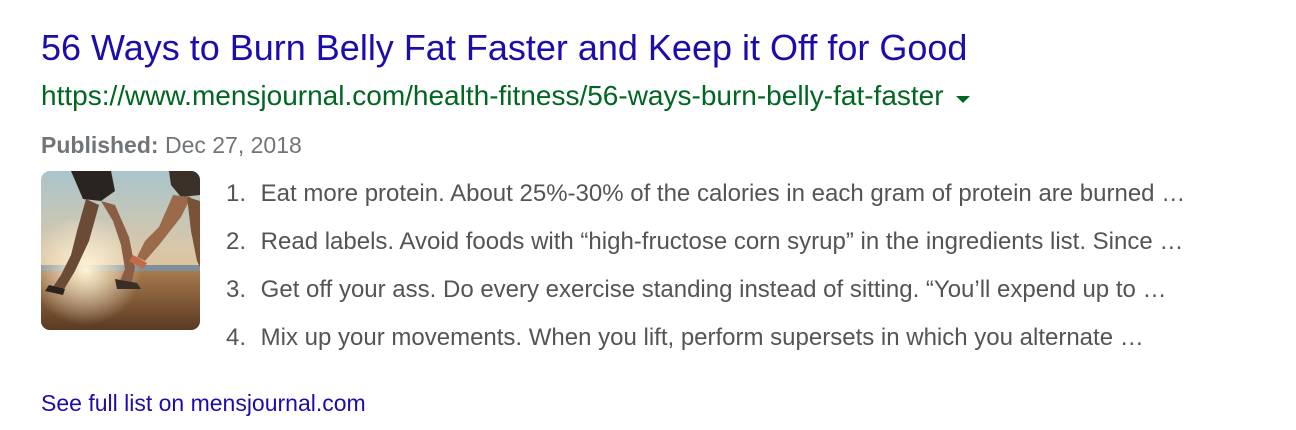  What do you see at coordinates (661, 145) in the screenshot?
I see `published-date: Published: Dec 27, 2018` at bounding box center [661, 145].